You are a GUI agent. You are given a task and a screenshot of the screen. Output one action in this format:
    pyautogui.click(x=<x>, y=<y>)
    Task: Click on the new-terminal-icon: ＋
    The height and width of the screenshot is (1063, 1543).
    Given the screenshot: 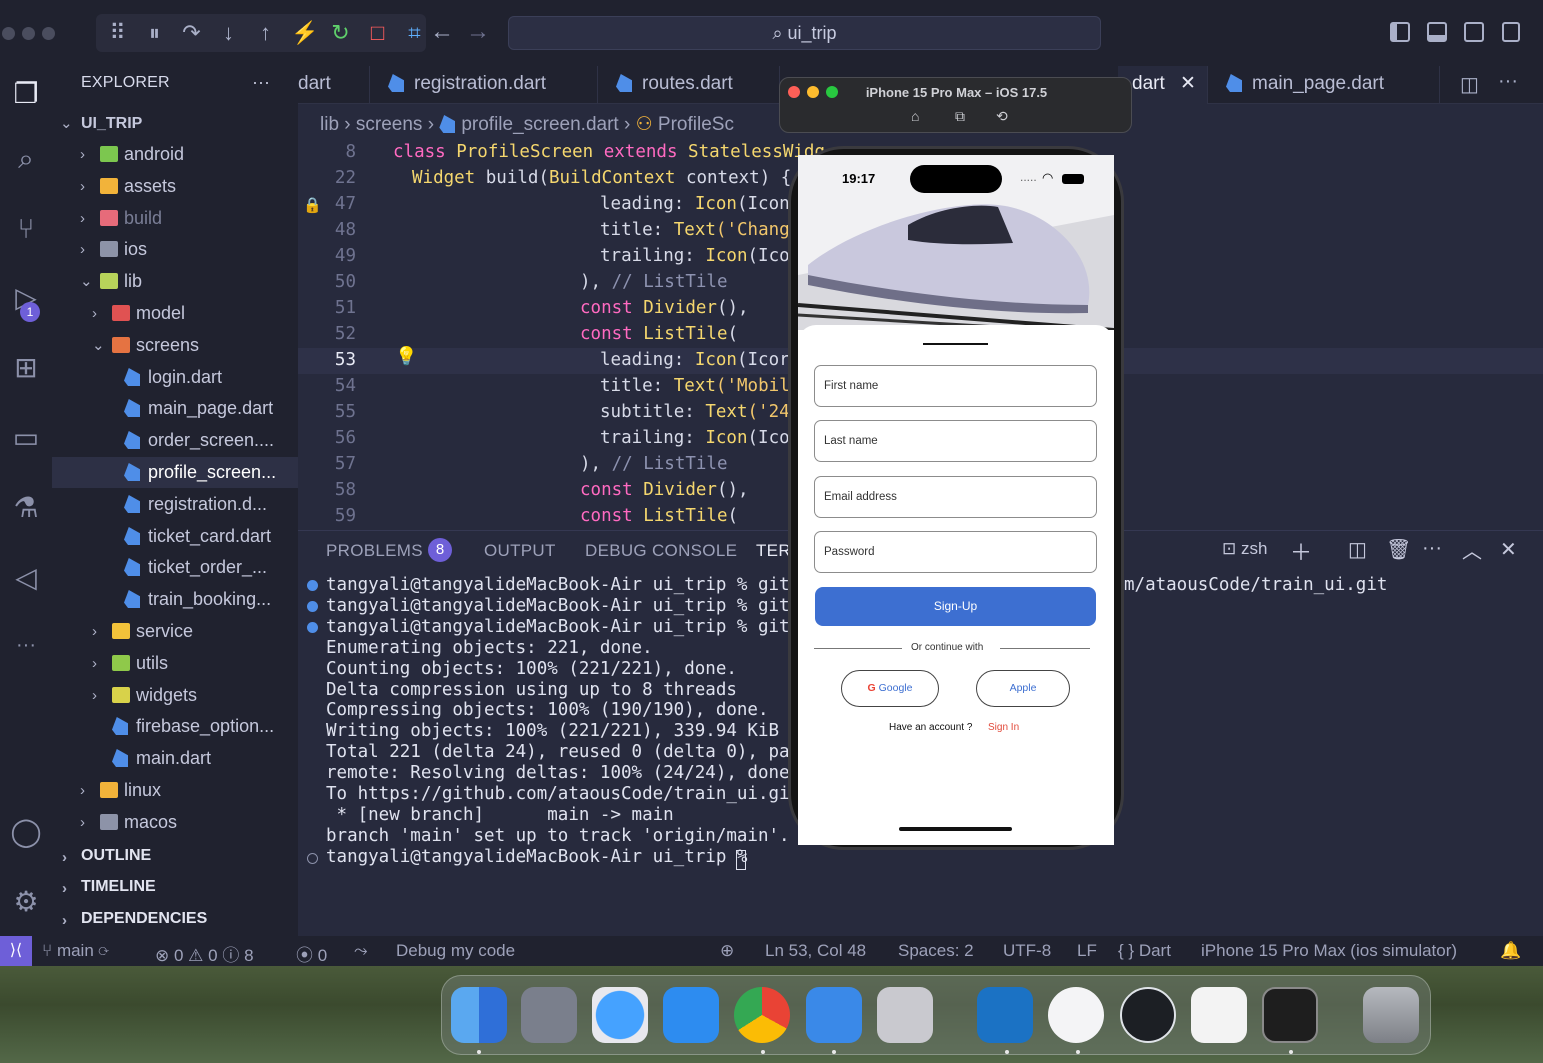 What is the action you would take?
    pyautogui.click(x=1301, y=551)
    